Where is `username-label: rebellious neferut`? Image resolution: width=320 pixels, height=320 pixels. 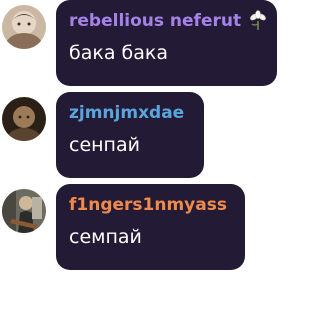 username-label: rebellious neferut is located at coordinates (155, 21).